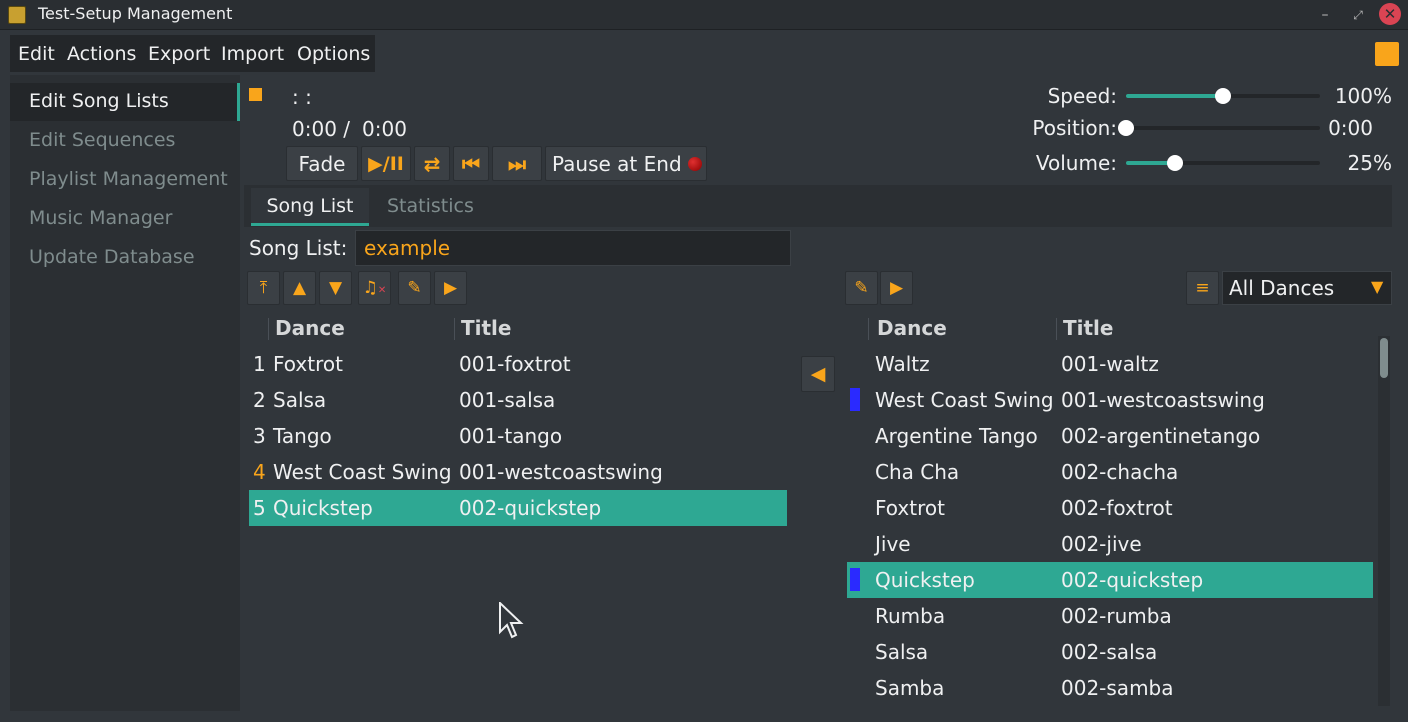 The height and width of the screenshot is (722, 1408). I want to click on position-slider-handle, so click(1126, 128).